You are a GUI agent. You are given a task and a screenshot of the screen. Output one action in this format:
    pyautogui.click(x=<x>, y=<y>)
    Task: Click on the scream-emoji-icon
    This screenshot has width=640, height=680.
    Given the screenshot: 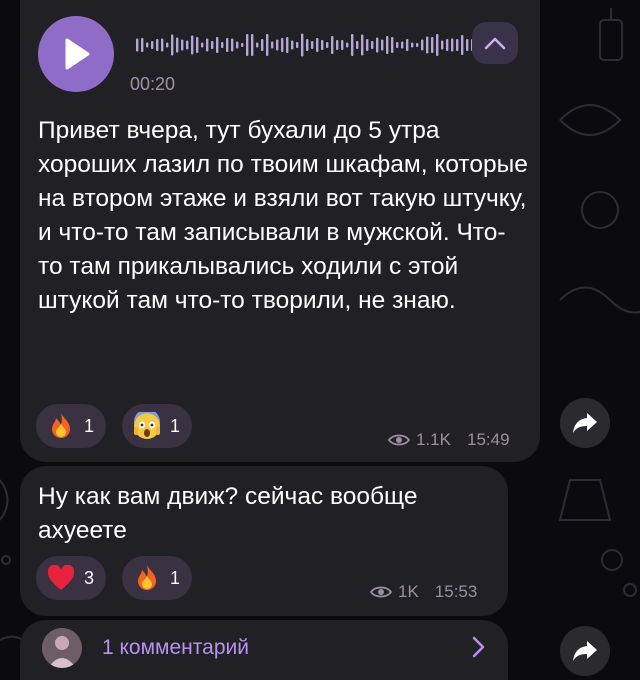 What is the action you would take?
    pyautogui.click(x=147, y=426)
    